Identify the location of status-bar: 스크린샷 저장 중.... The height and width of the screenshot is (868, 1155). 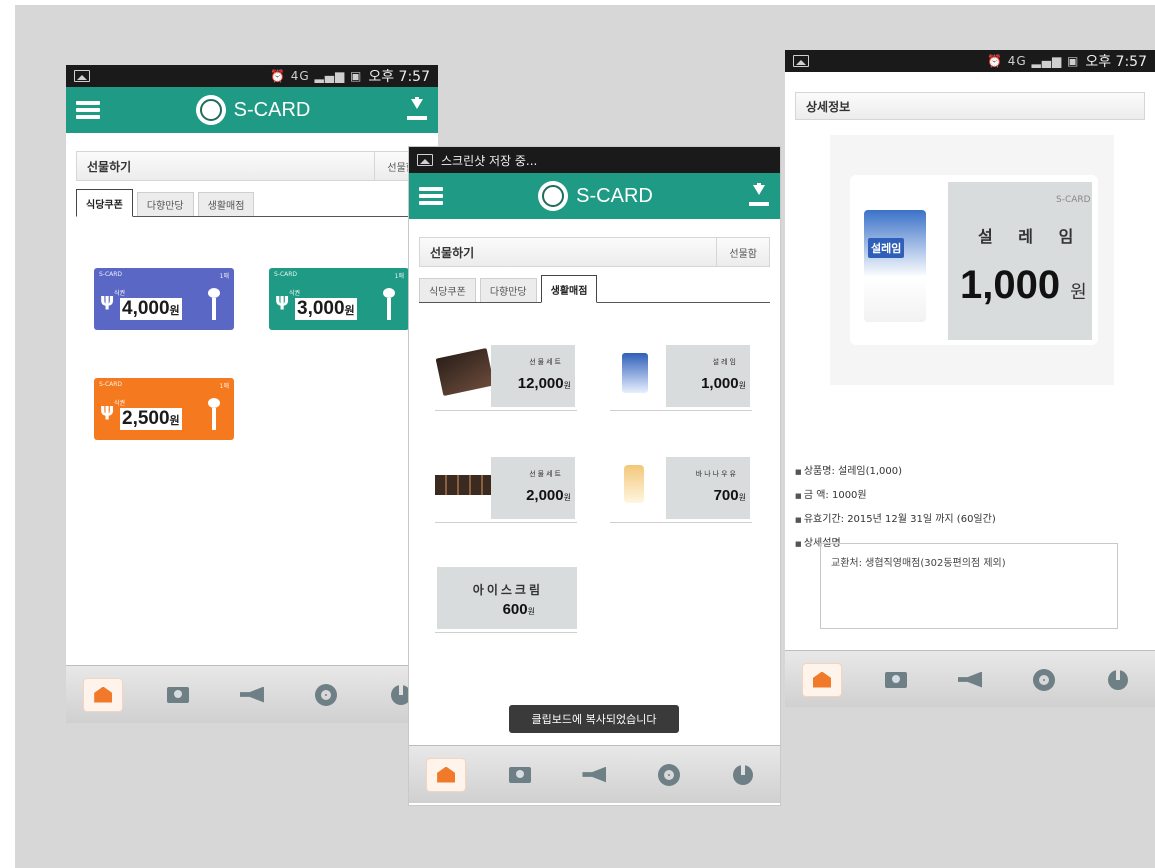
(594, 160).